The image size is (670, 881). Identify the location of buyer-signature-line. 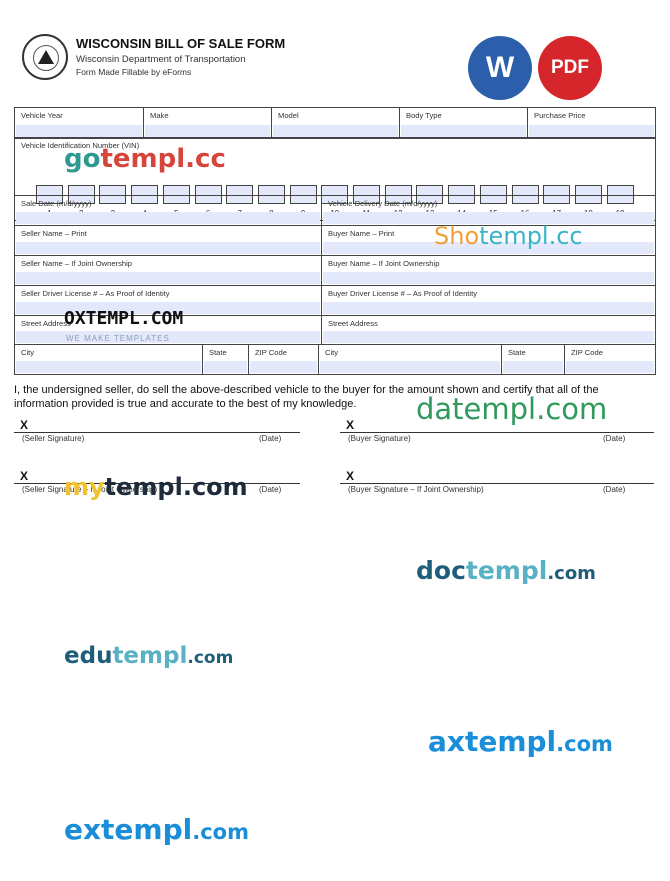
(497, 432).